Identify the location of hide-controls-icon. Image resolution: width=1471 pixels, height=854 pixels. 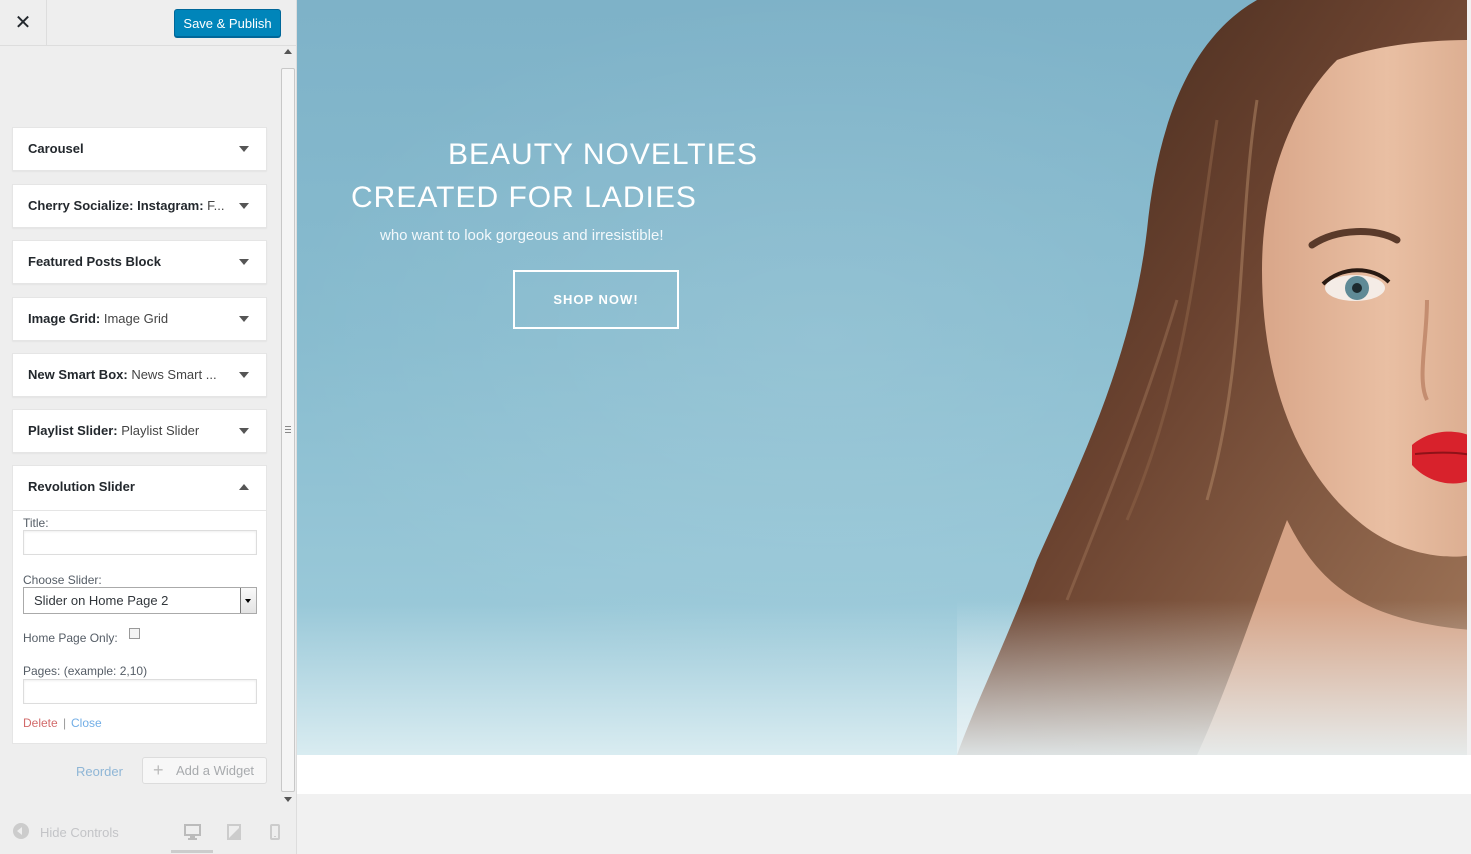
(21, 831).